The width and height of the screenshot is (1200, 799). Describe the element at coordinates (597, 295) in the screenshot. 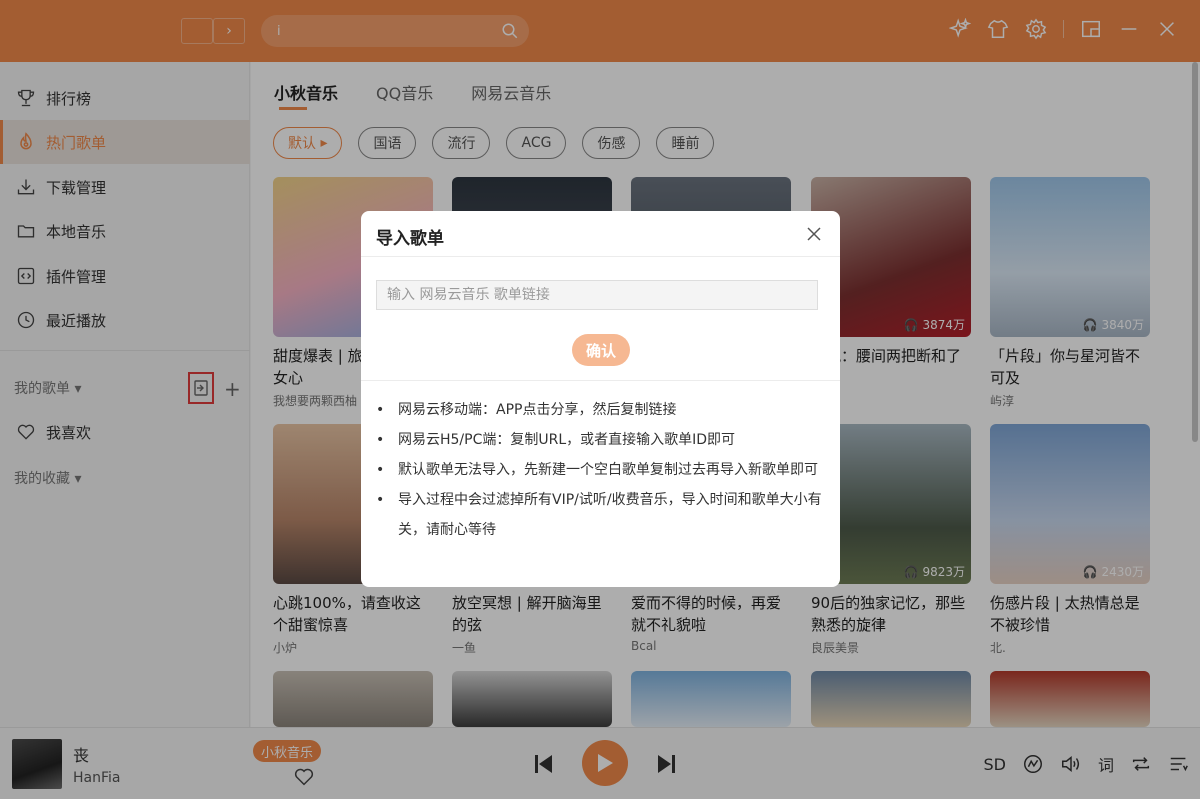

I see `playlist-link-input` at that location.